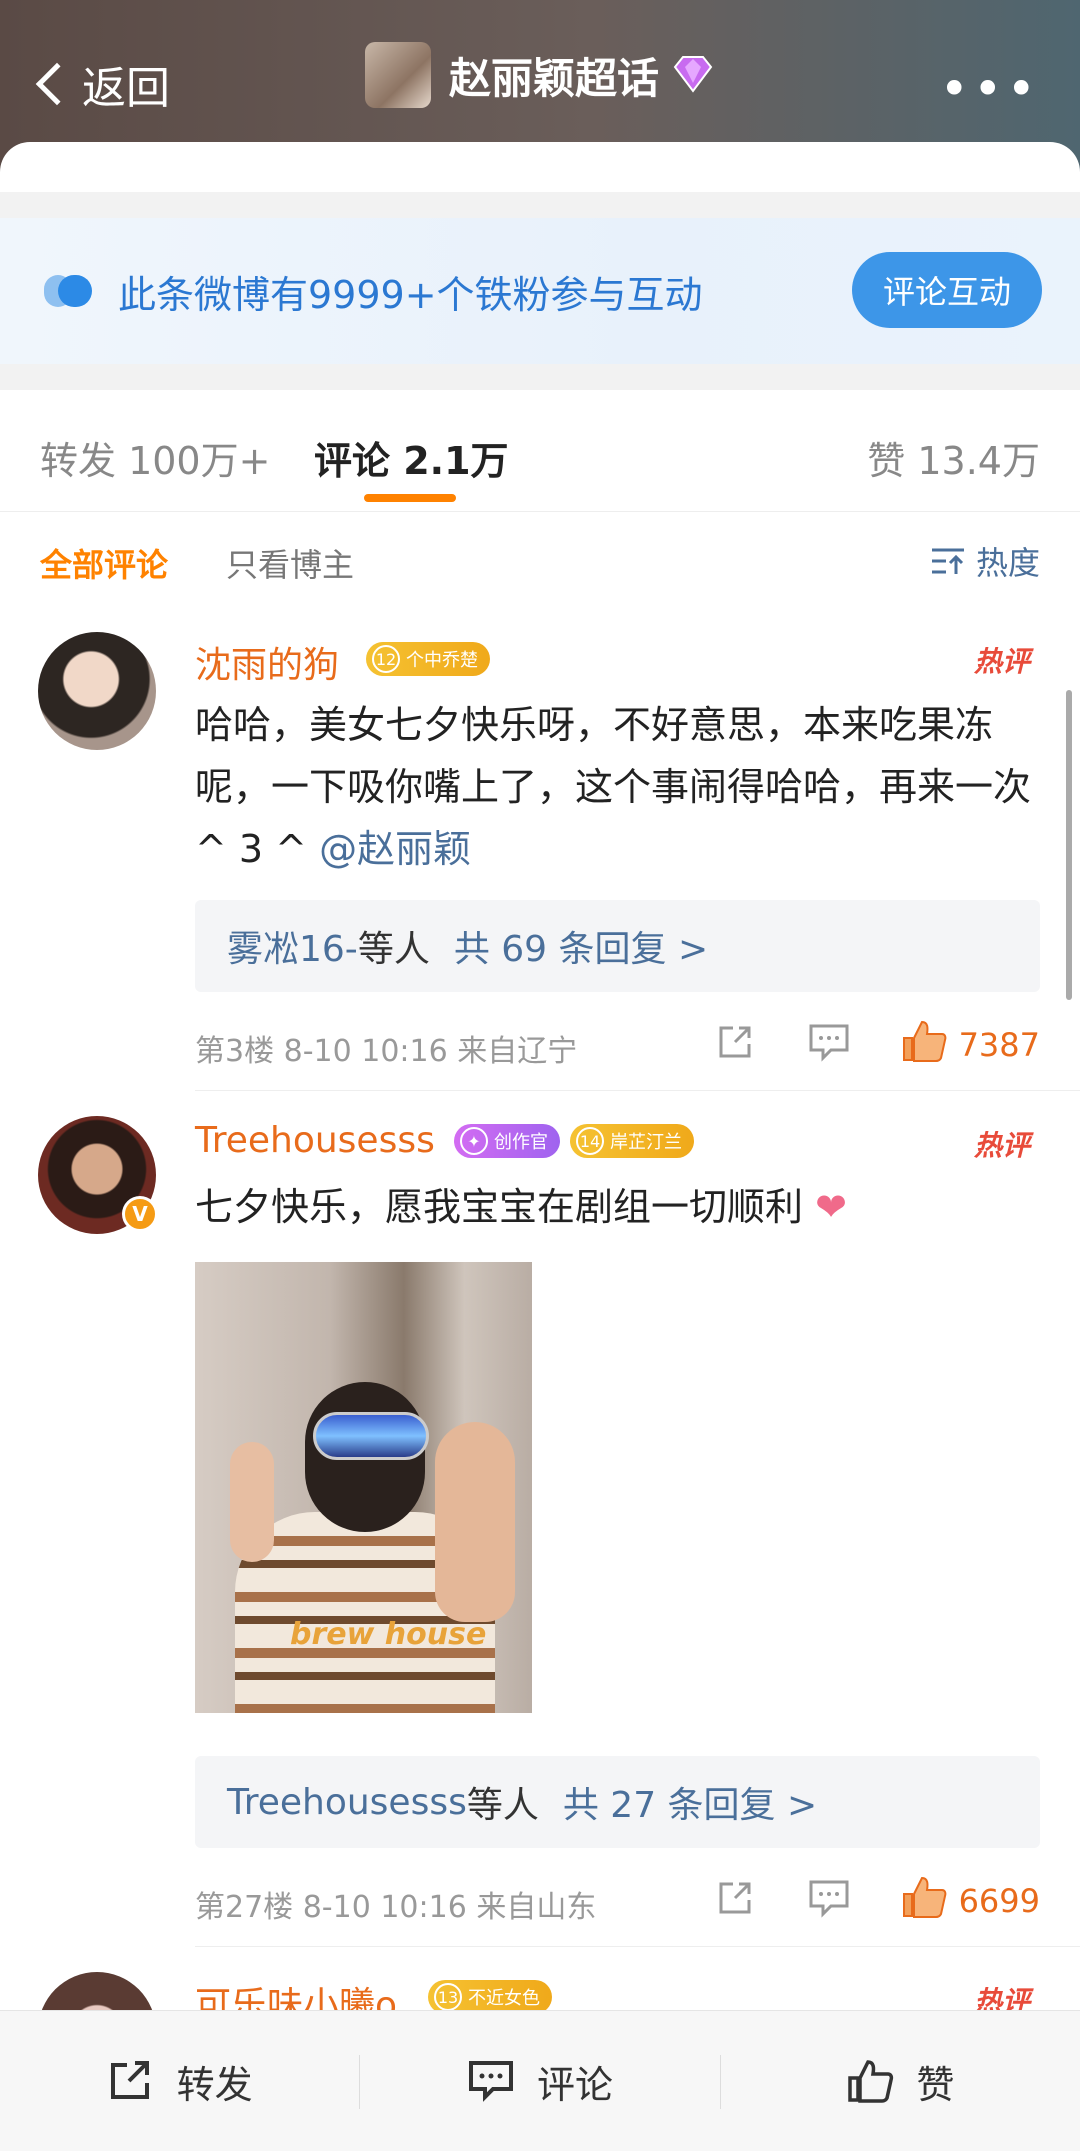 This screenshot has height=2151, width=1080. What do you see at coordinates (410, 294) in the screenshot?
I see `fan-banner-text: 此条微博有9999+个铁粉参与互动` at bounding box center [410, 294].